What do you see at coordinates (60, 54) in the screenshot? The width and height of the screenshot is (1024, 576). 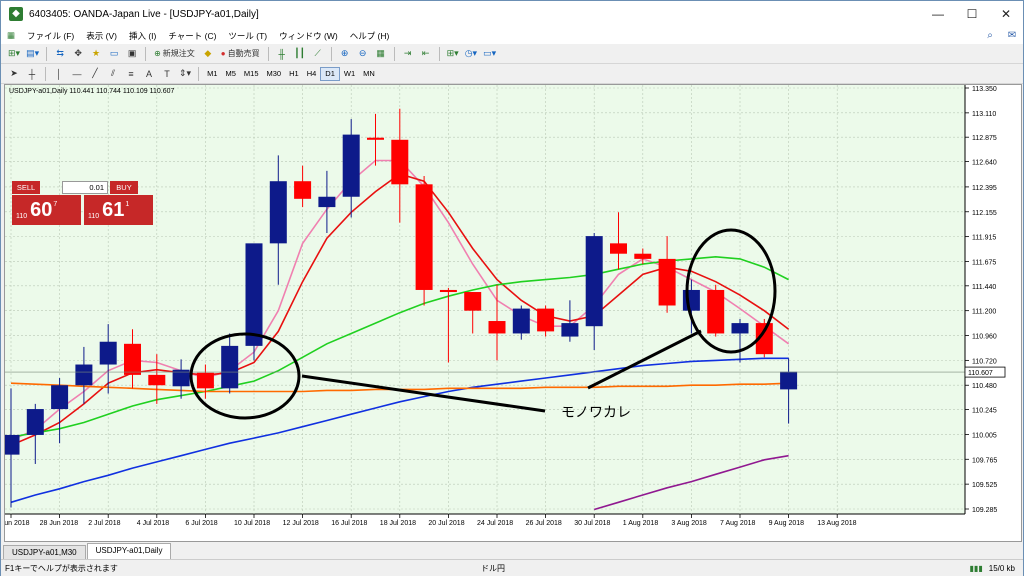 I see `market-watch-icon: ⇆` at bounding box center [60, 54].